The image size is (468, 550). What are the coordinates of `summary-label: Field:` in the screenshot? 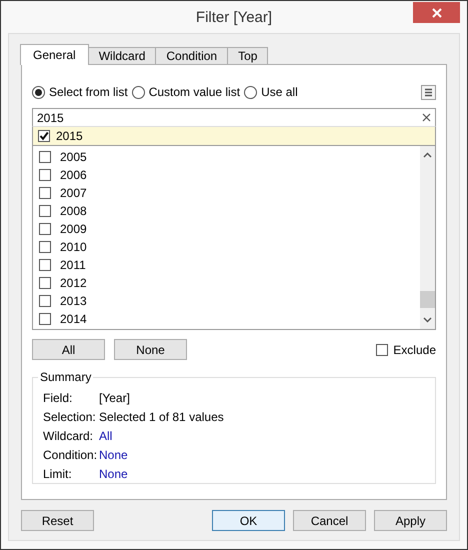 It's located at (58, 397).